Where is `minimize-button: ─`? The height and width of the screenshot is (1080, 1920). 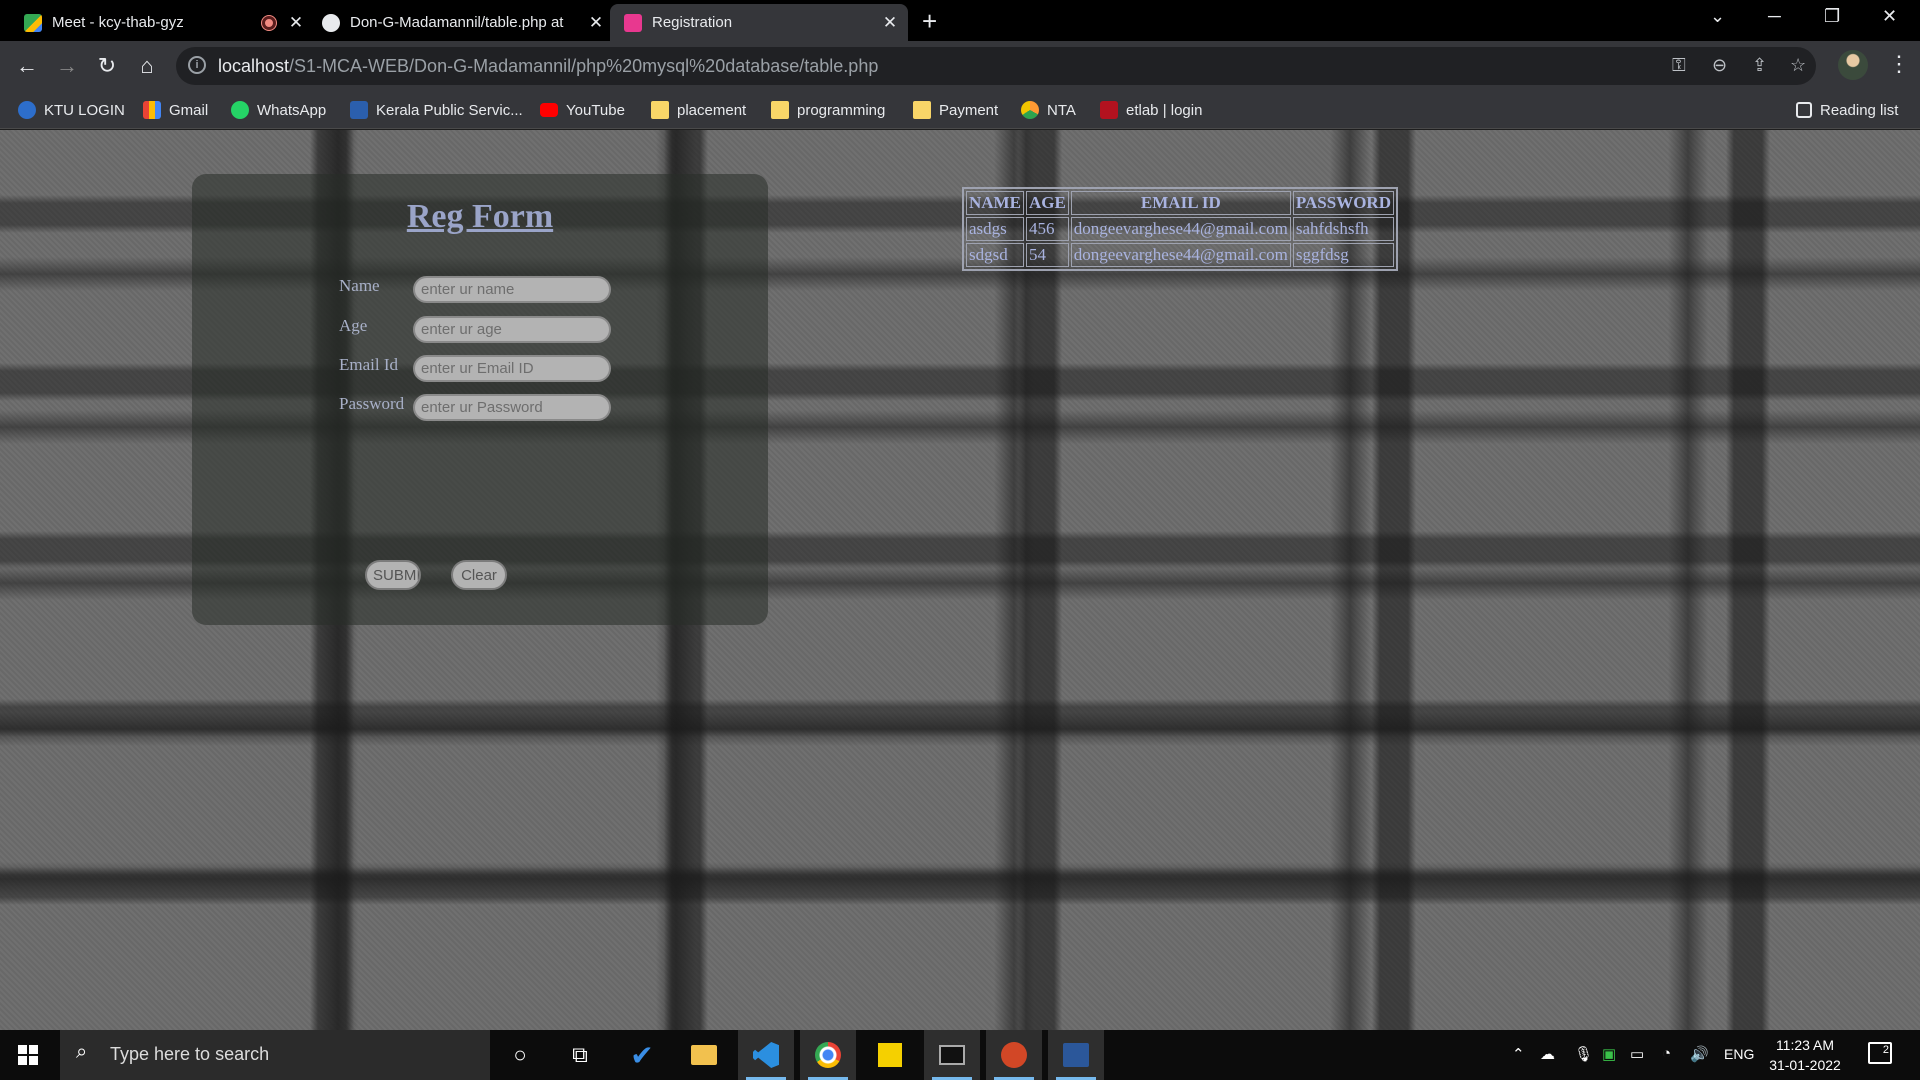
minimize-button: ─ is located at coordinates (1774, 16).